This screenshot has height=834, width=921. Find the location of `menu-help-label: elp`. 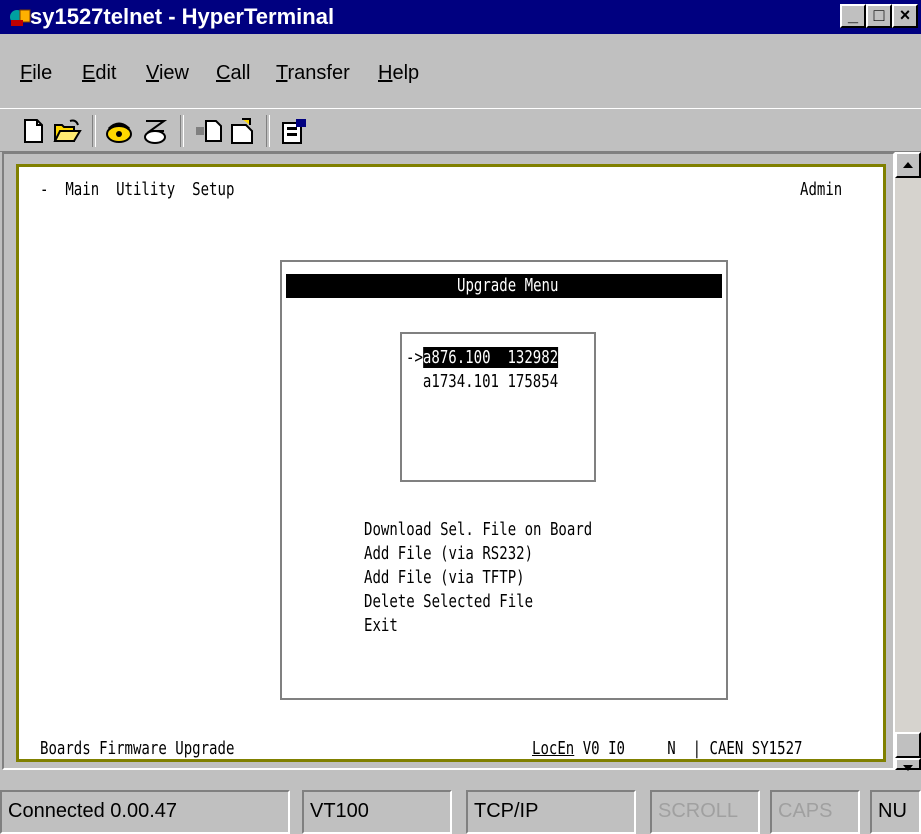

menu-help-label: elp is located at coordinates (406, 73).